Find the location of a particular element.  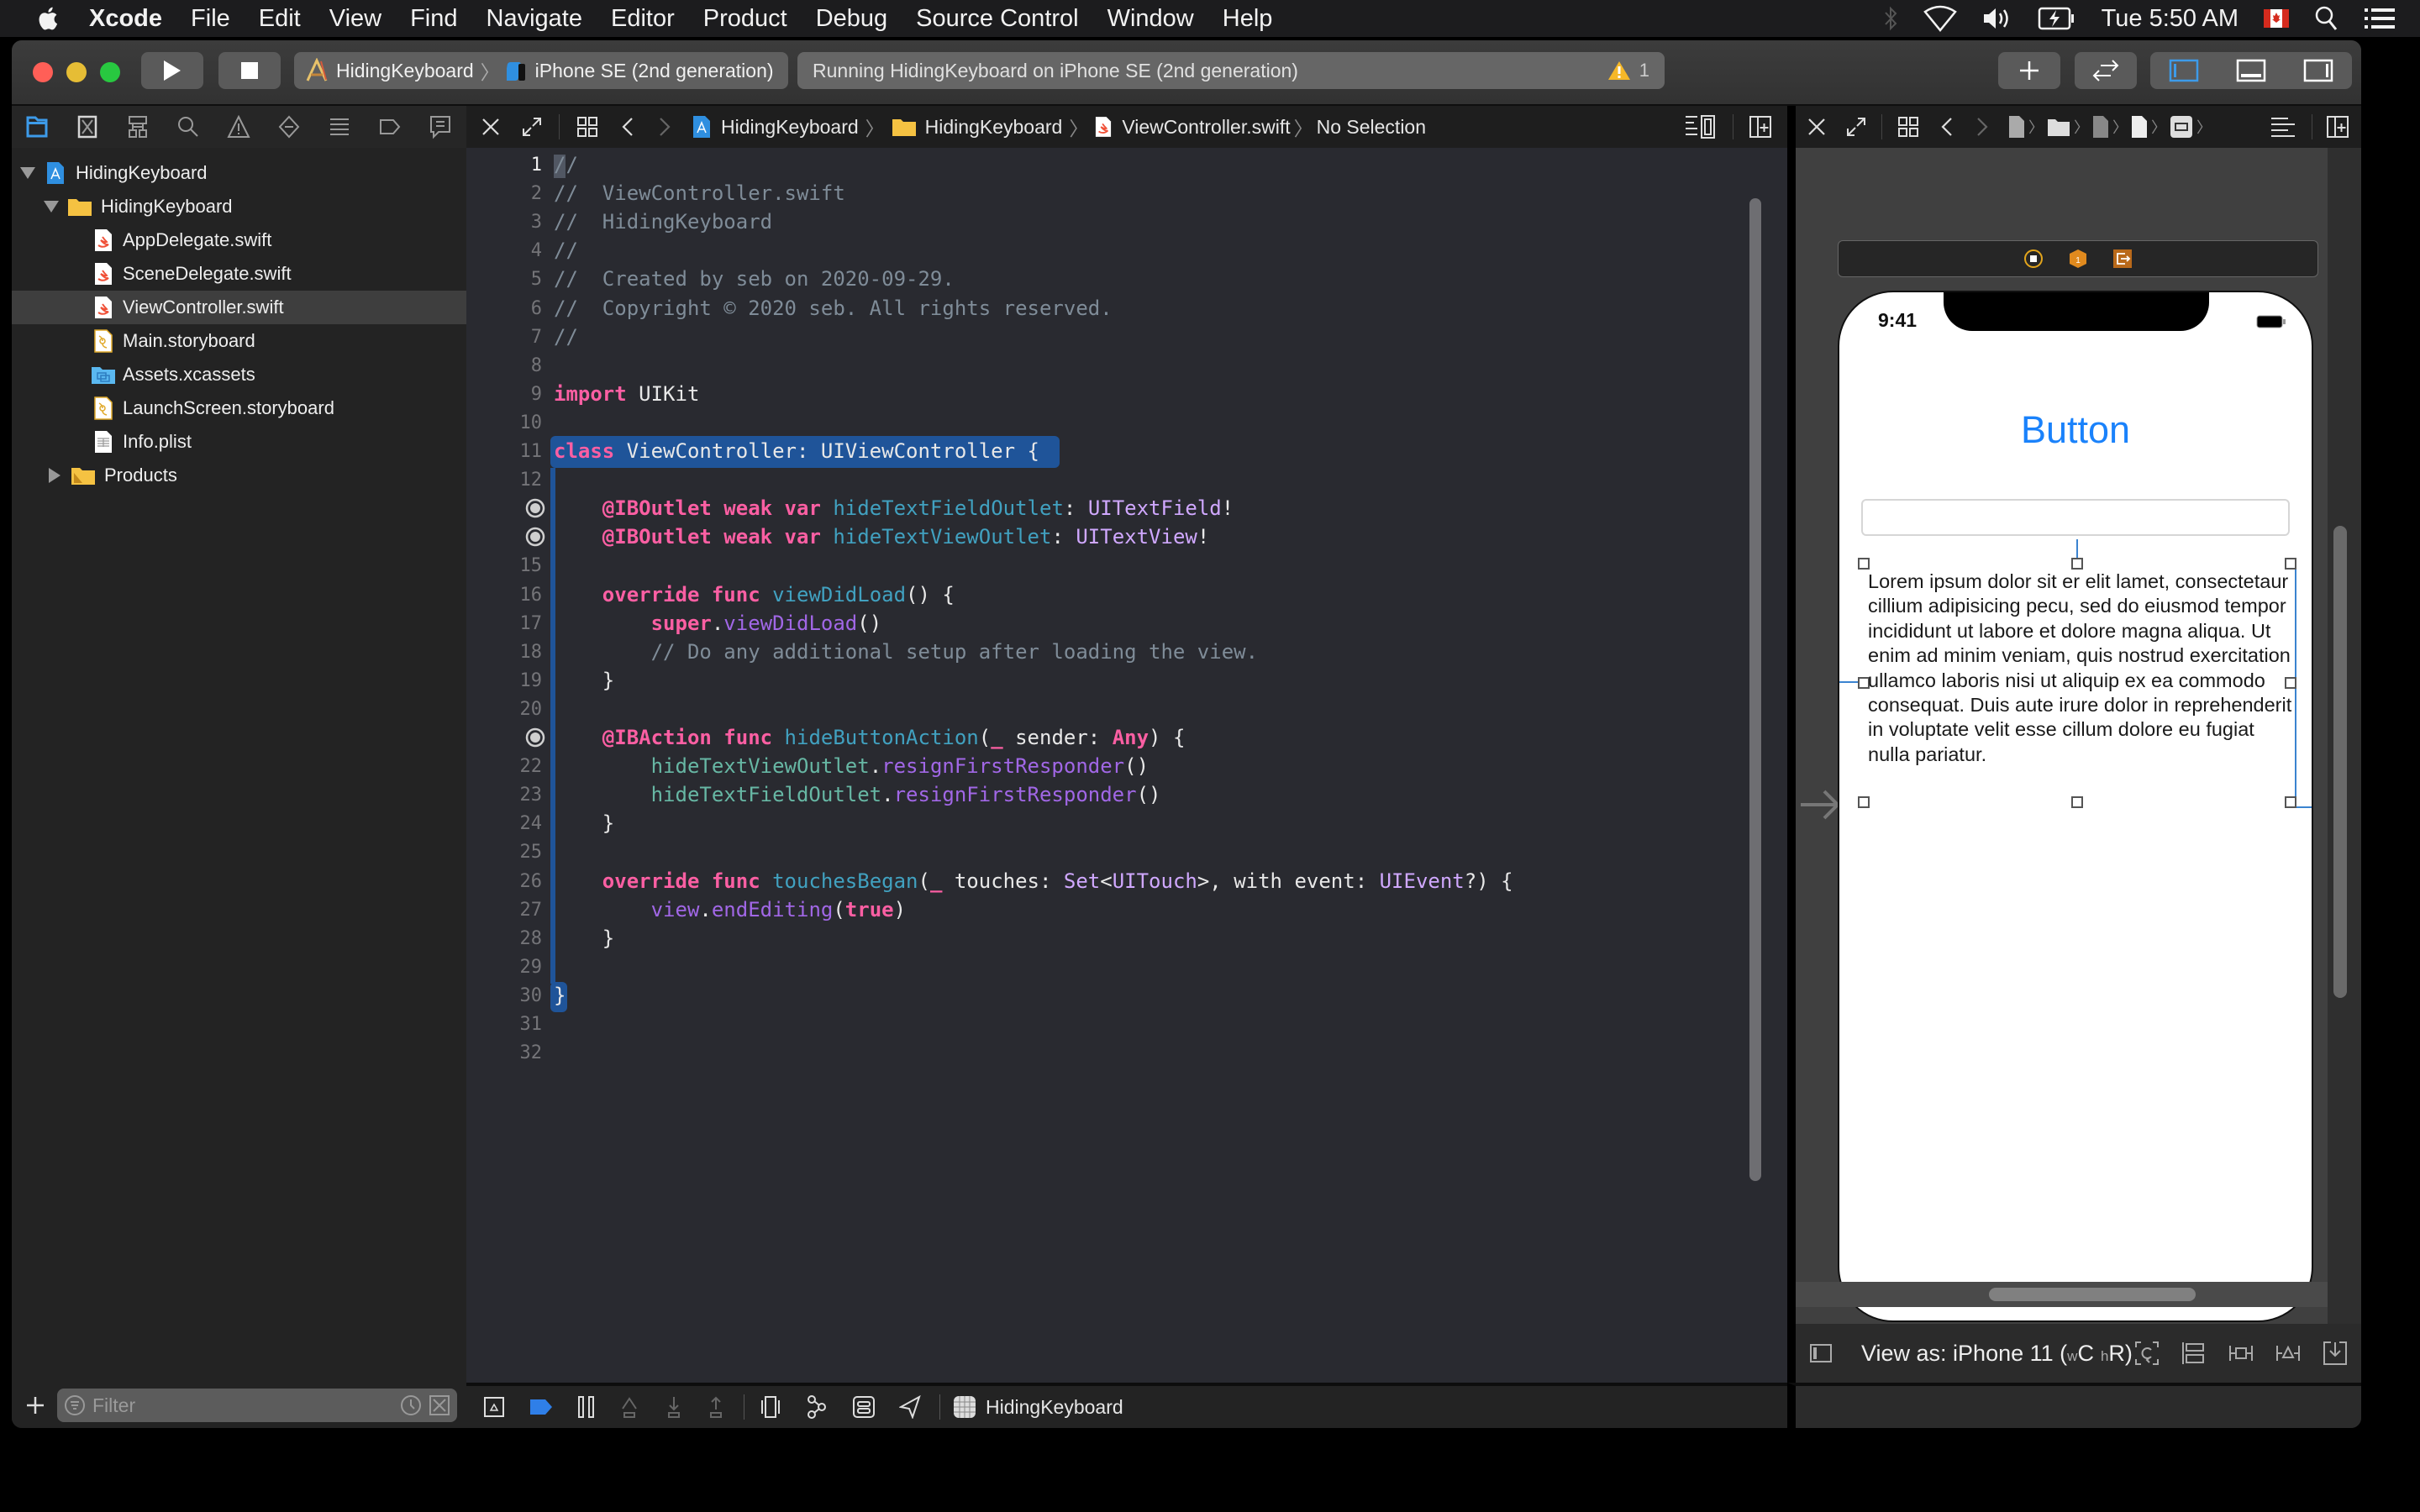

tree-item-file: AppDelegate.swift is located at coordinates (239, 240).